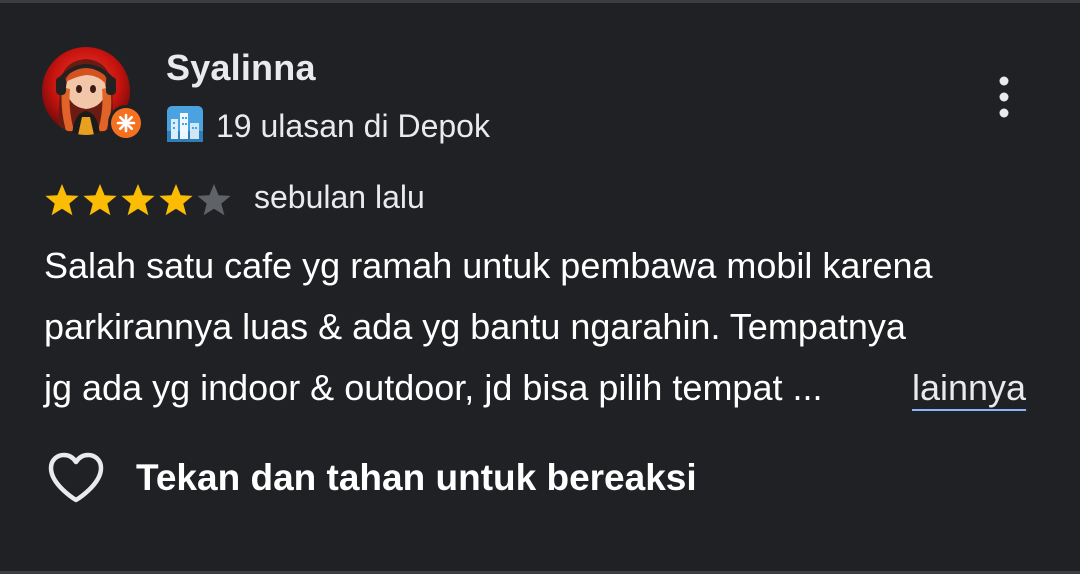 The image size is (1080, 574). What do you see at coordinates (214, 200) in the screenshot?
I see `star-empty-icon` at bounding box center [214, 200].